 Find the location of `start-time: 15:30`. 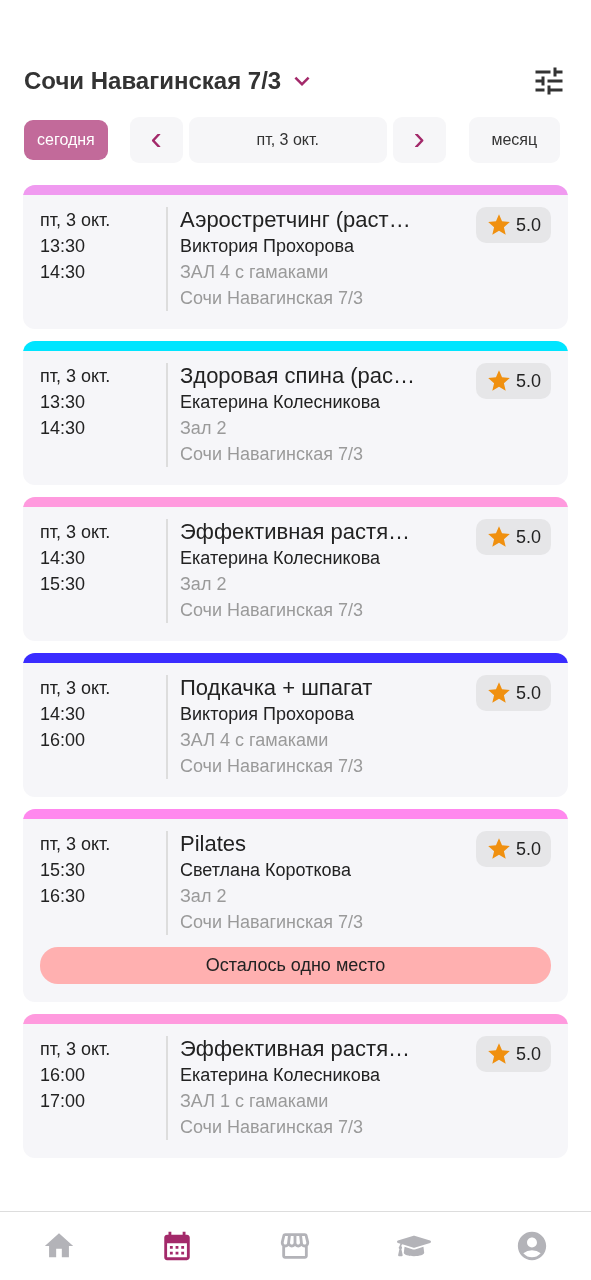

start-time: 15:30 is located at coordinates (63, 870).